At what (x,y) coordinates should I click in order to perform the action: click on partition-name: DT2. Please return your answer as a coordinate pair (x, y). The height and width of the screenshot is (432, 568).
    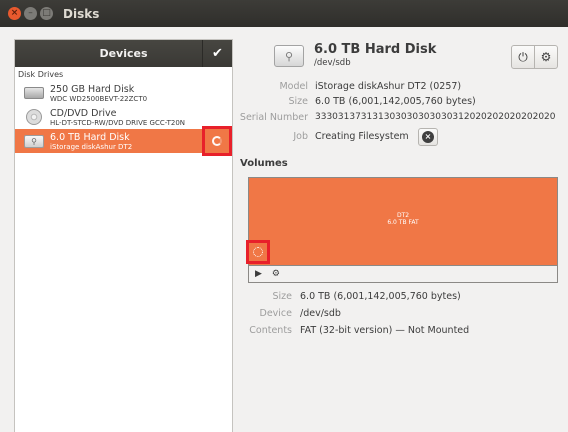
    Looking at the image, I should click on (403, 215).